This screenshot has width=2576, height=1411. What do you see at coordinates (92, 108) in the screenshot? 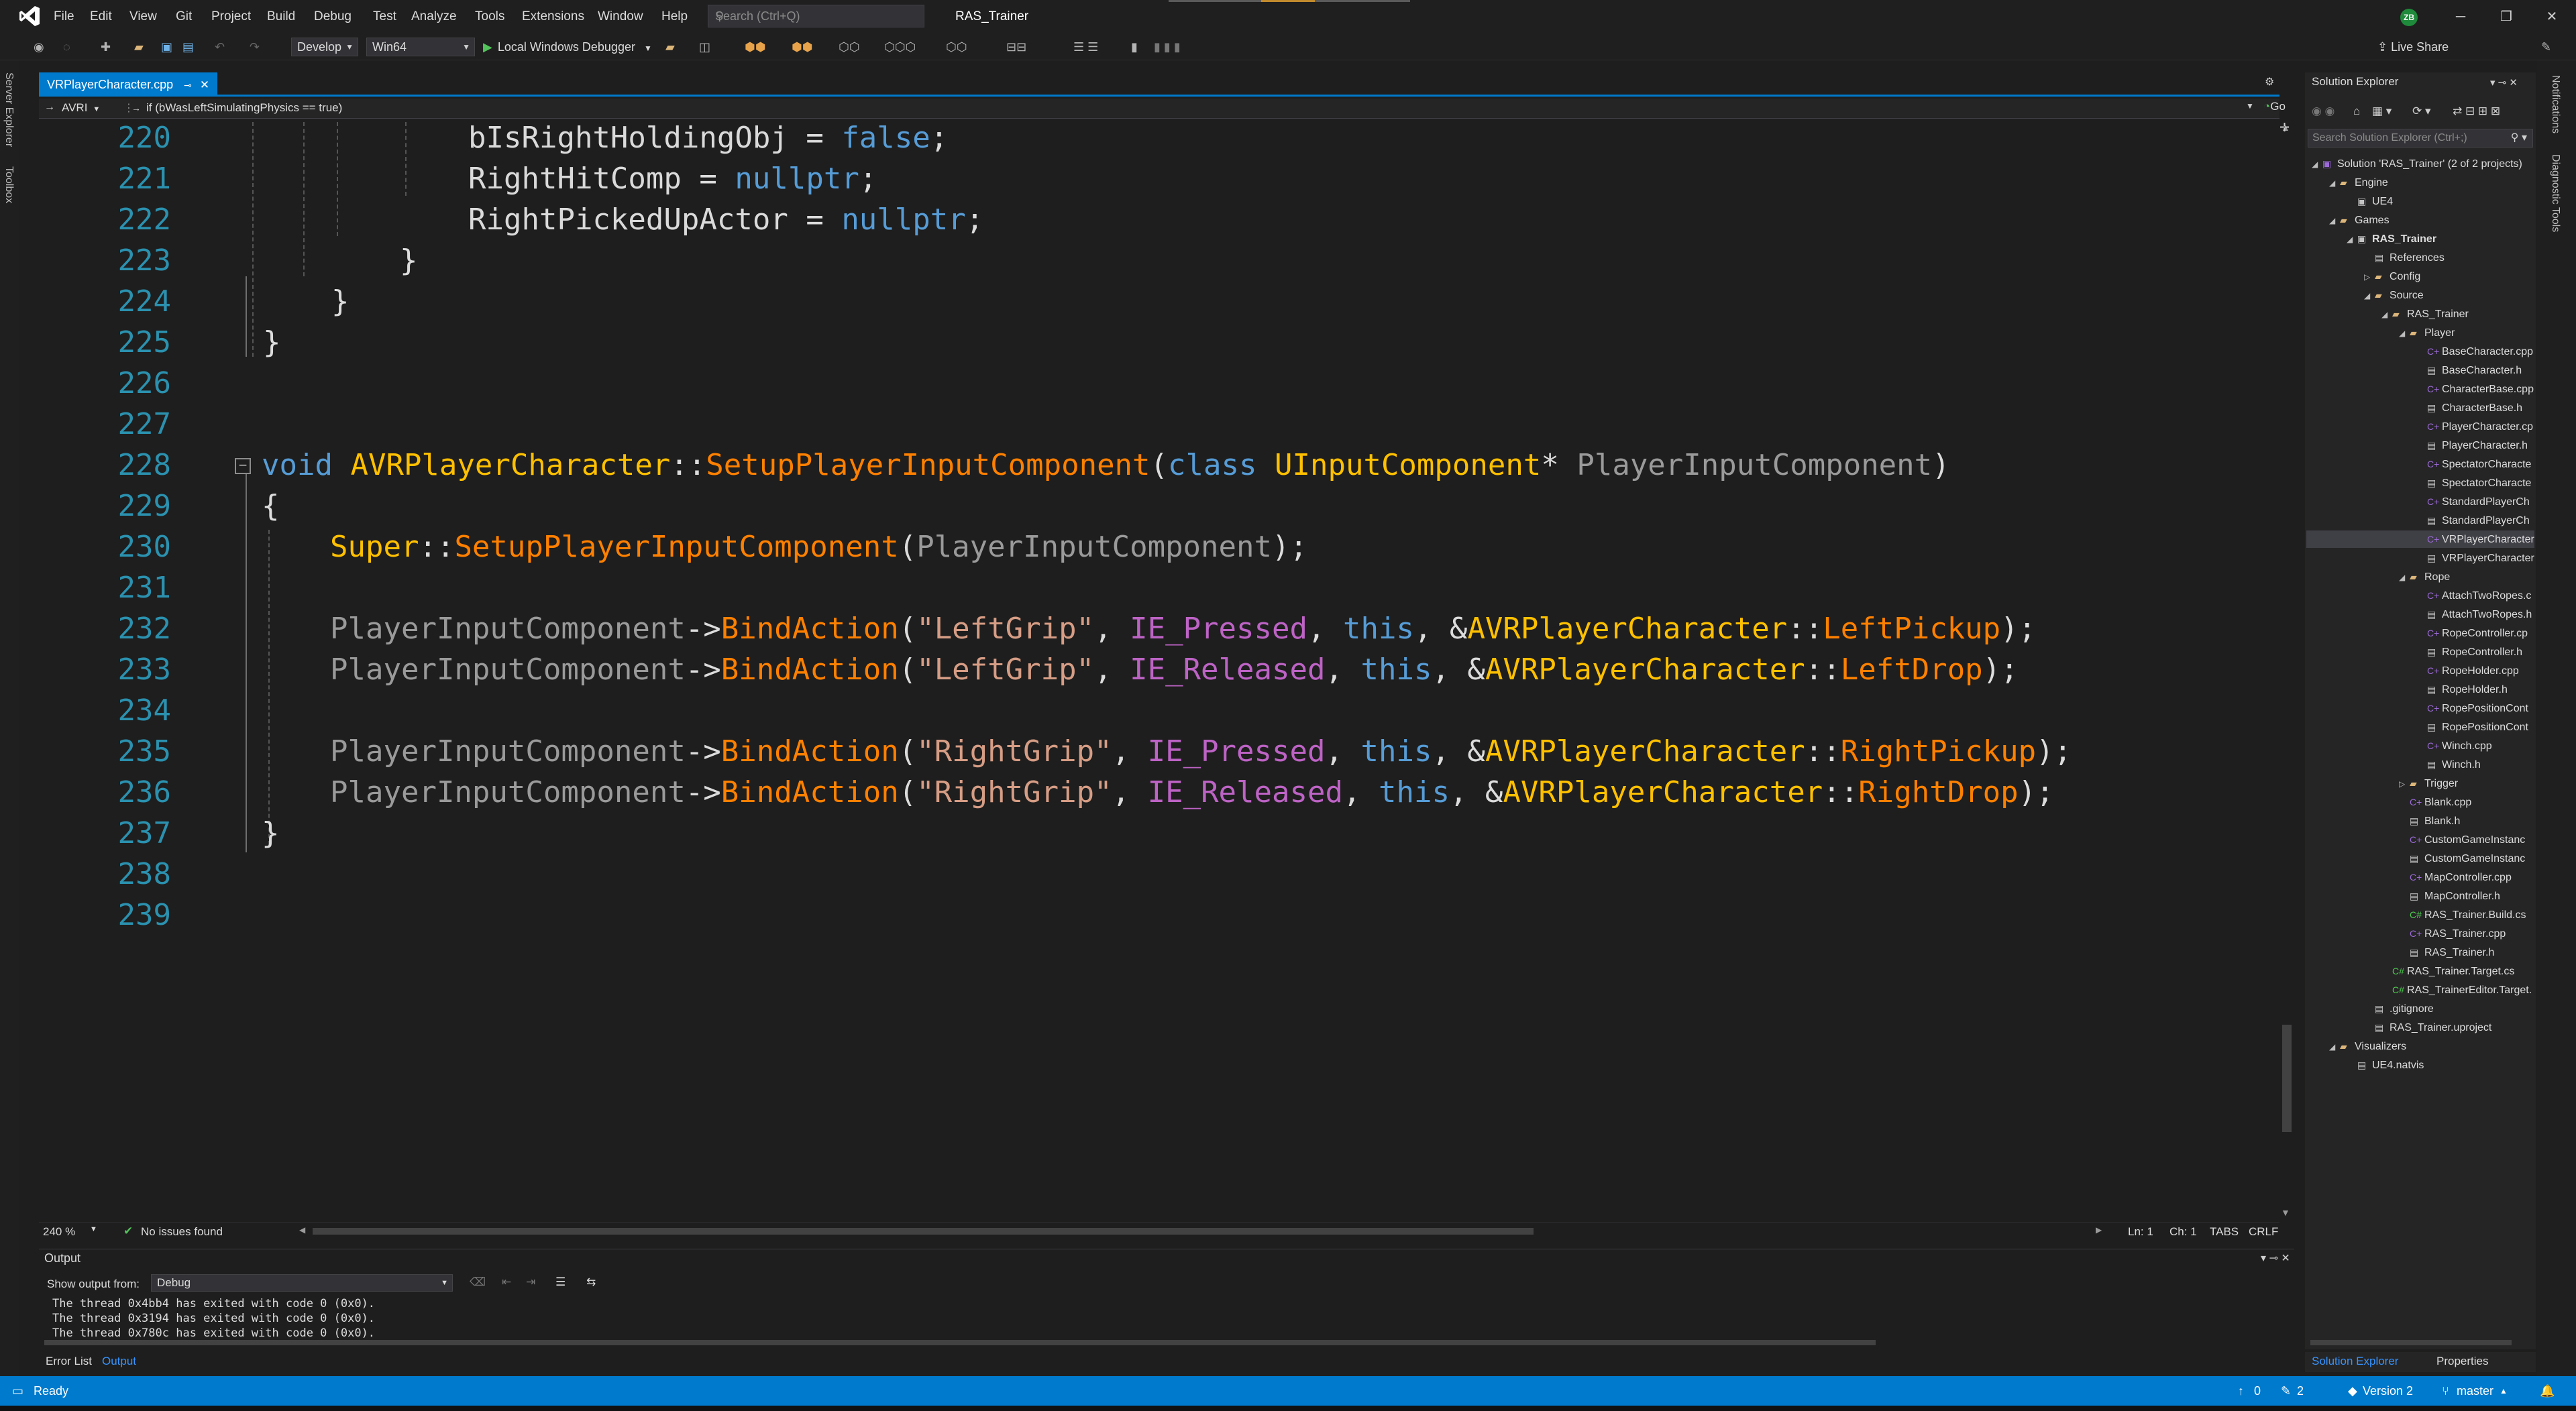
I see `scope-select: AVRI ▼` at bounding box center [92, 108].